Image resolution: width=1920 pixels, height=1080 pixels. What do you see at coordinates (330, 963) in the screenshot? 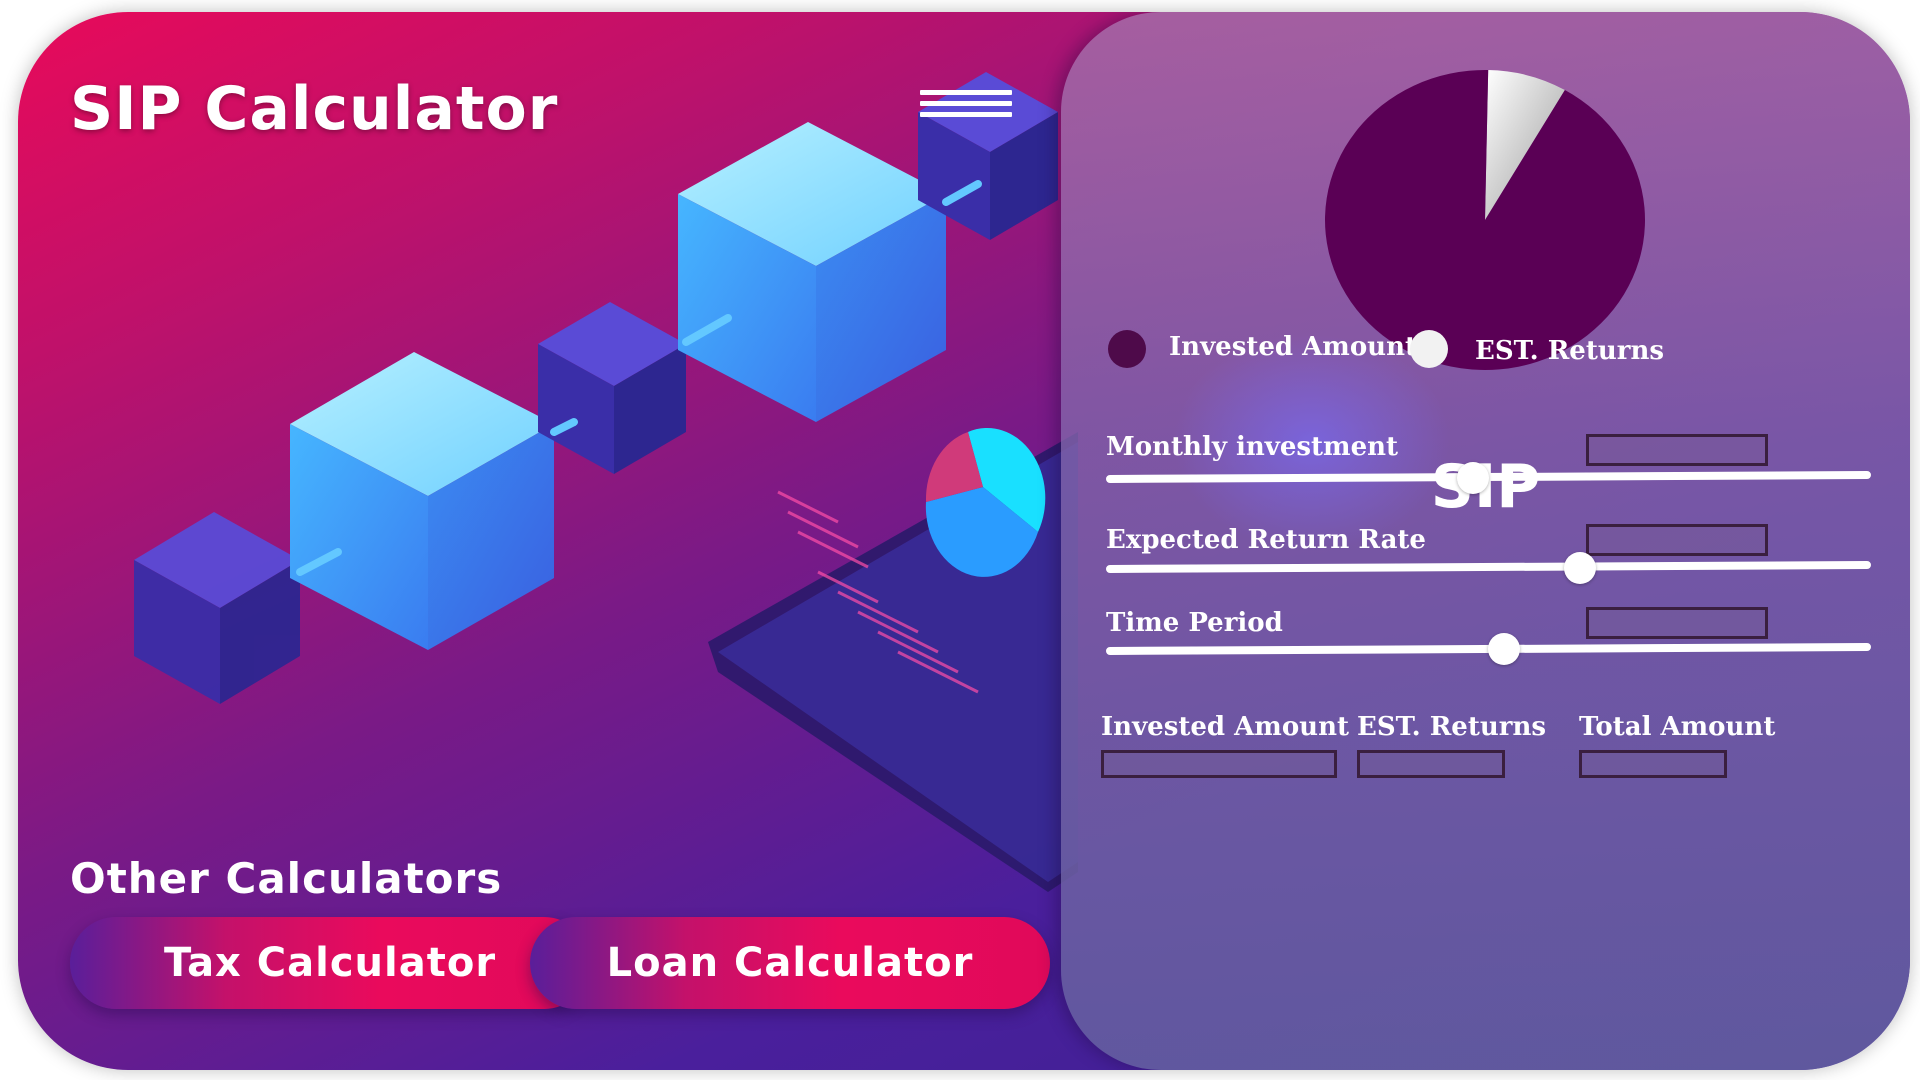
I see `tax-calculator-button: Tax Calculator` at bounding box center [330, 963].